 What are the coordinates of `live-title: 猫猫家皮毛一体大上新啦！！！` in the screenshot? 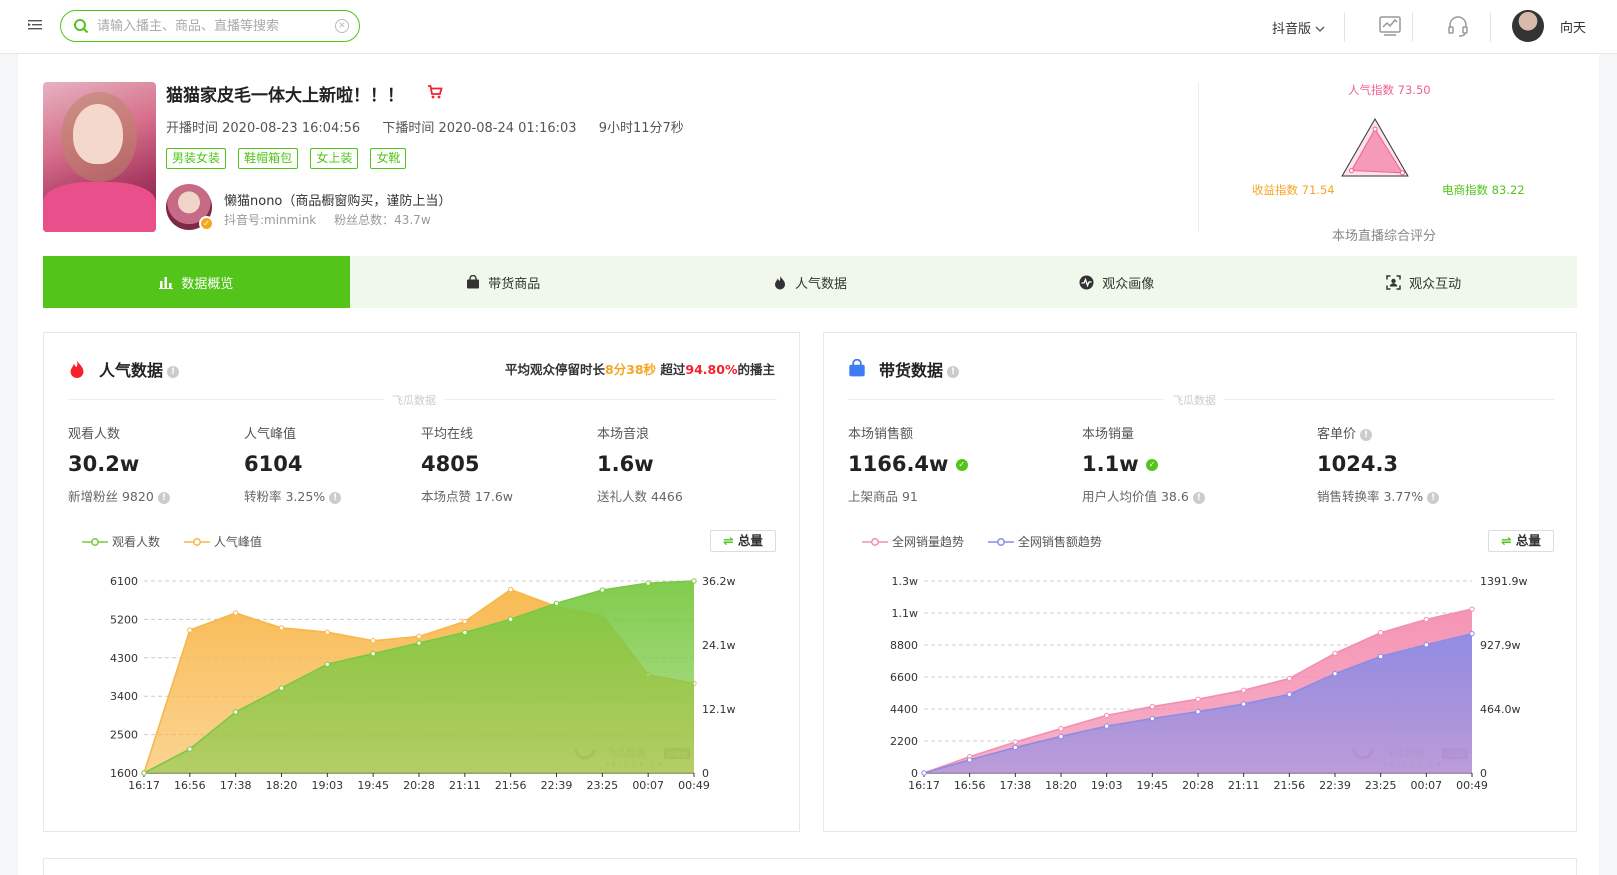 It's located at (285, 96).